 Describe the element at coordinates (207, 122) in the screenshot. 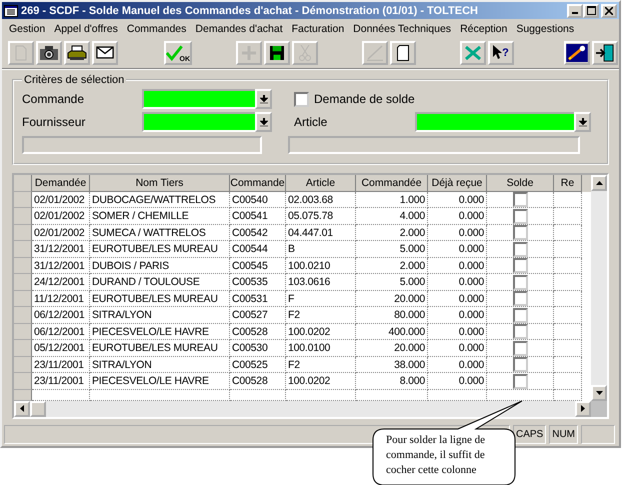

I see `supplier-combo` at that location.